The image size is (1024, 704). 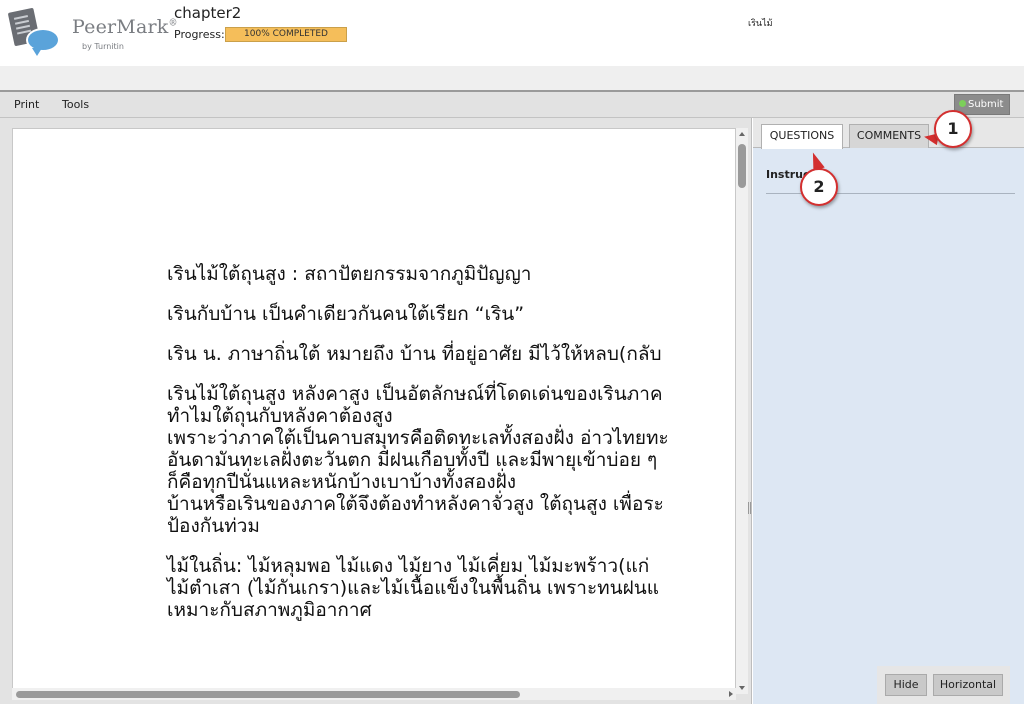 What do you see at coordinates (906, 685) in the screenshot?
I see `hide-button: Hide` at bounding box center [906, 685].